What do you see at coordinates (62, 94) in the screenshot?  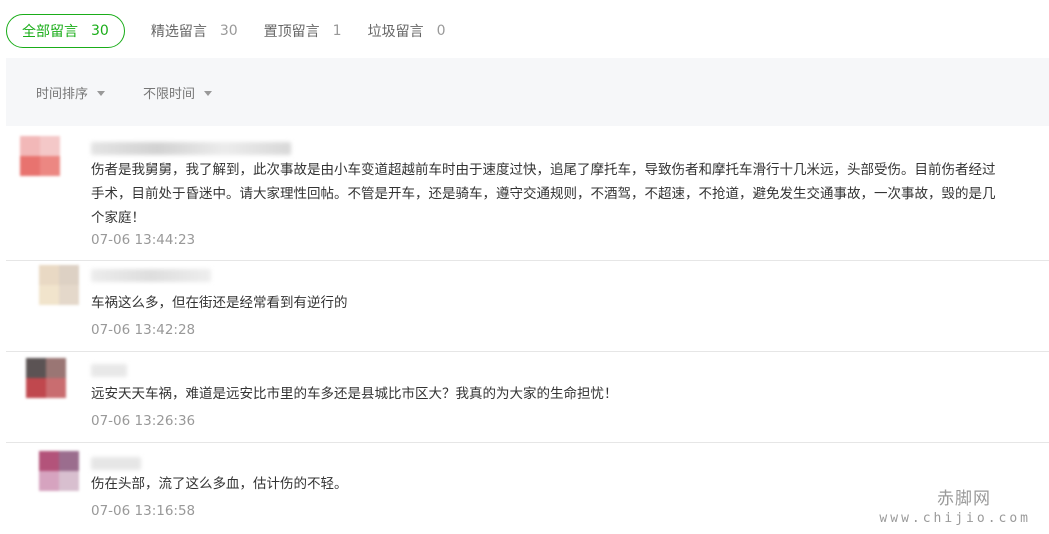 I see `sort-label: 时间排序` at bounding box center [62, 94].